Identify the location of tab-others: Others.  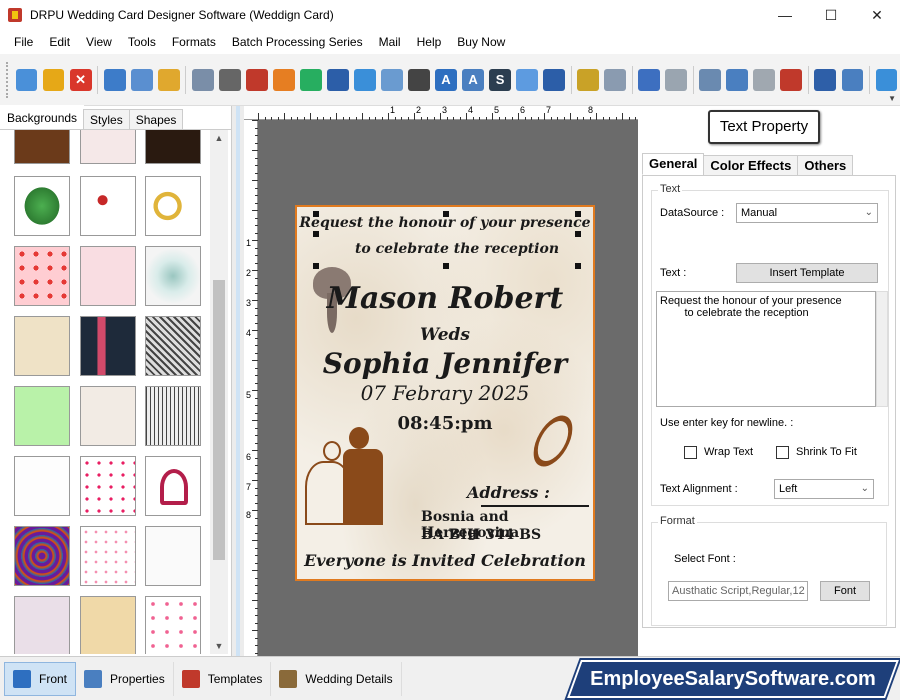
(825, 165).